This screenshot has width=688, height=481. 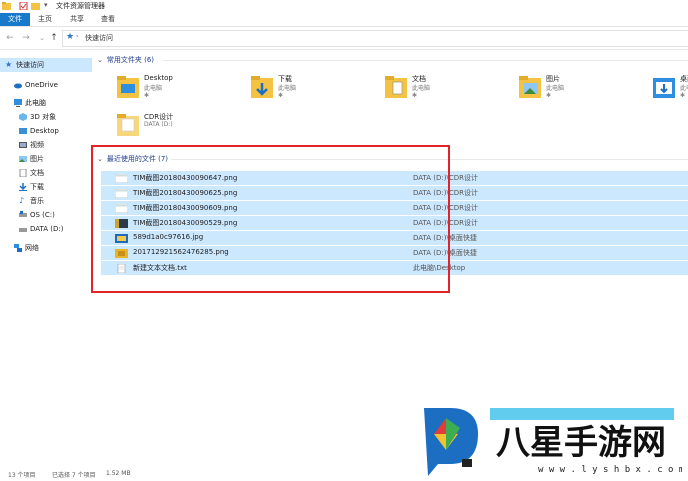 What do you see at coordinates (396, 87) in the screenshot?
I see `documents-folder-icon` at bounding box center [396, 87].